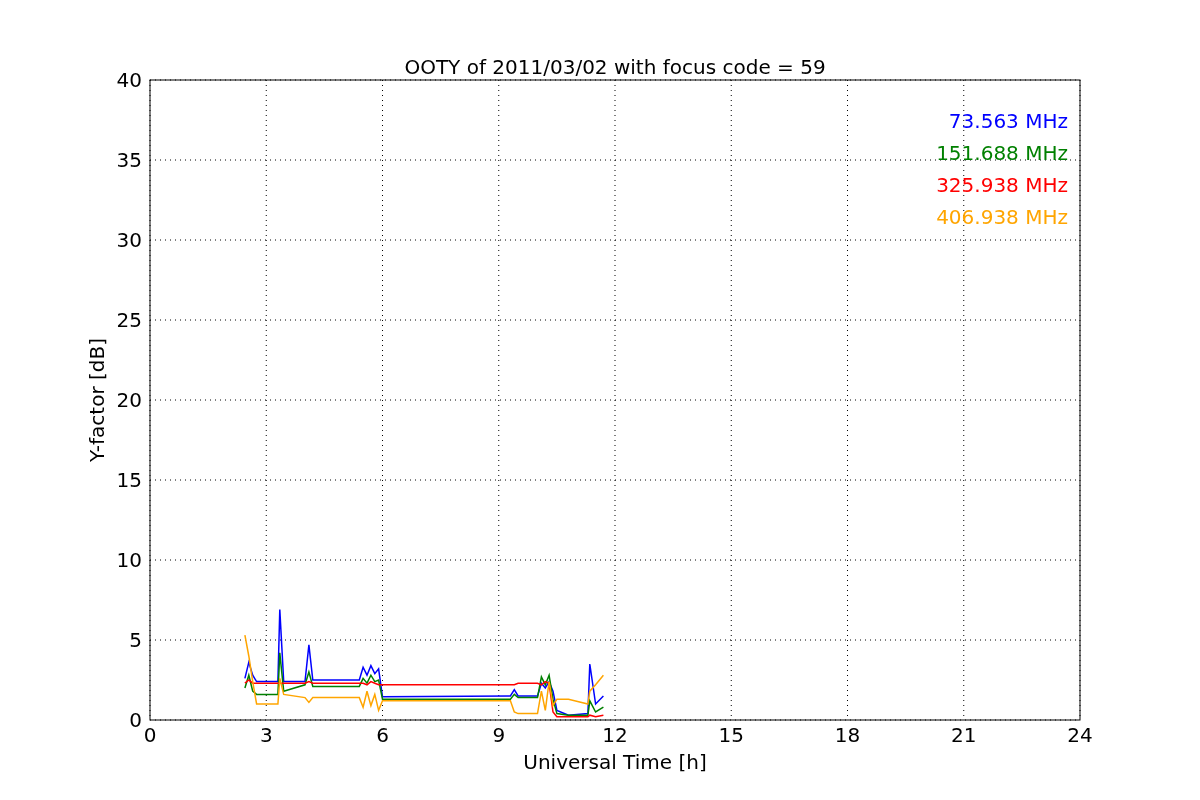  I want to click on legend-label: 406.938 MHz, so click(1002, 217).